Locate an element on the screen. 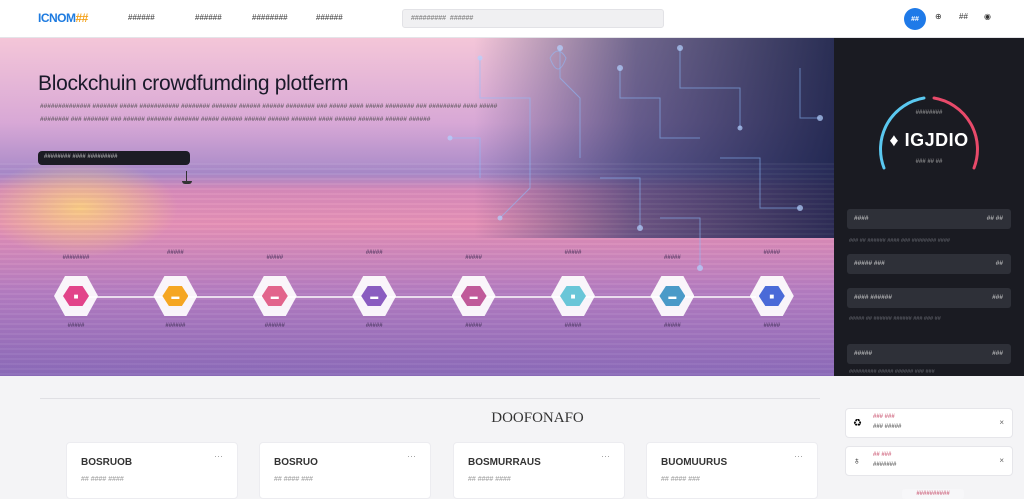  logo-accent: ## is located at coordinates (82, 18).